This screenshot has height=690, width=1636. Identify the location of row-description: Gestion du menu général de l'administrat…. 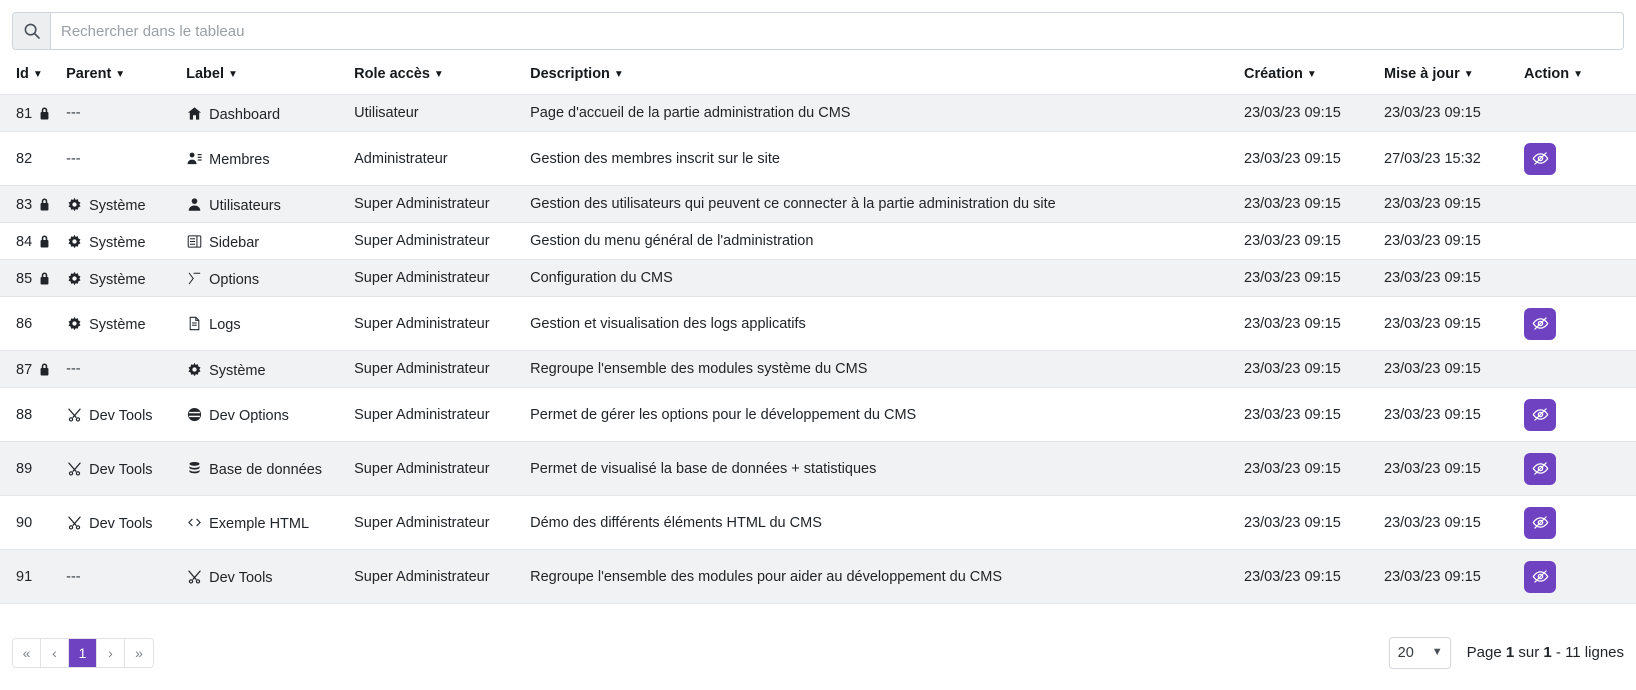
(672, 241).